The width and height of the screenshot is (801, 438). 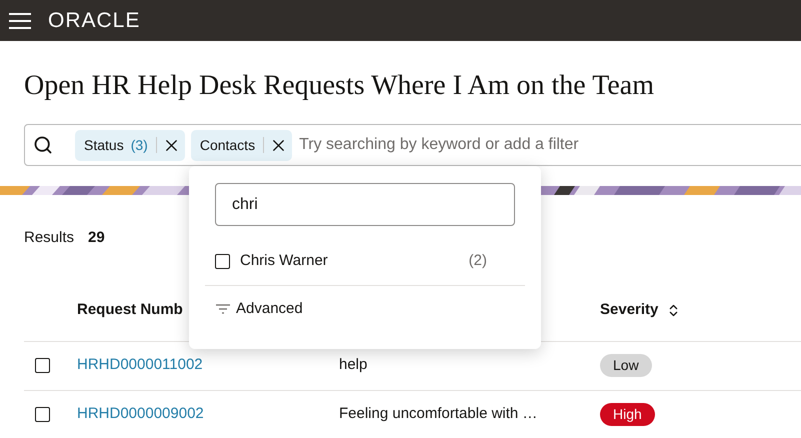 I want to click on request-link: HRHD0000009002, so click(x=208, y=414).